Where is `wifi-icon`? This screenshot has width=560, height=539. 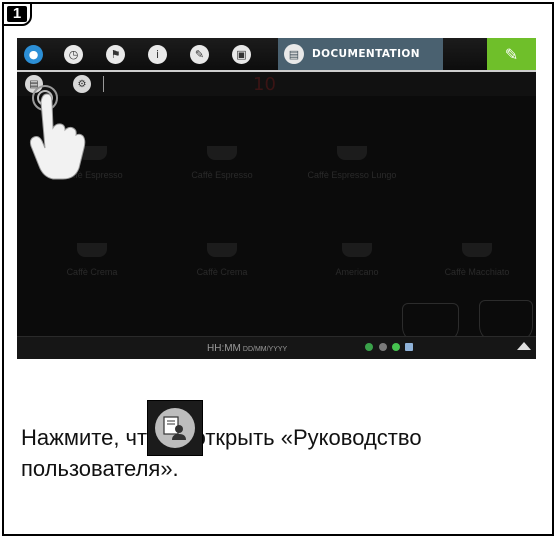 wifi-icon is located at coordinates (369, 347).